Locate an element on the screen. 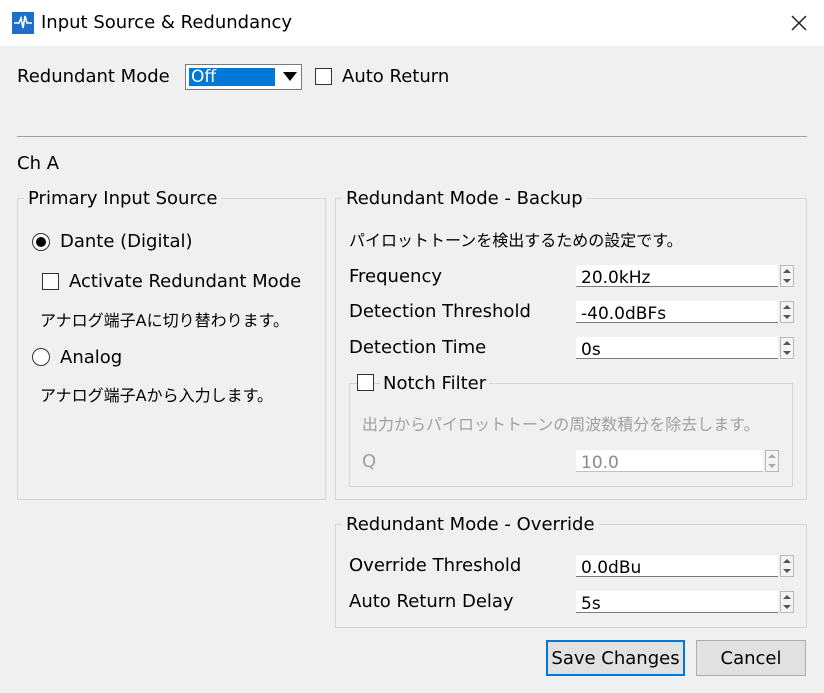 The width and height of the screenshot is (824, 693). detection-time-stepper is located at coordinates (787, 348).